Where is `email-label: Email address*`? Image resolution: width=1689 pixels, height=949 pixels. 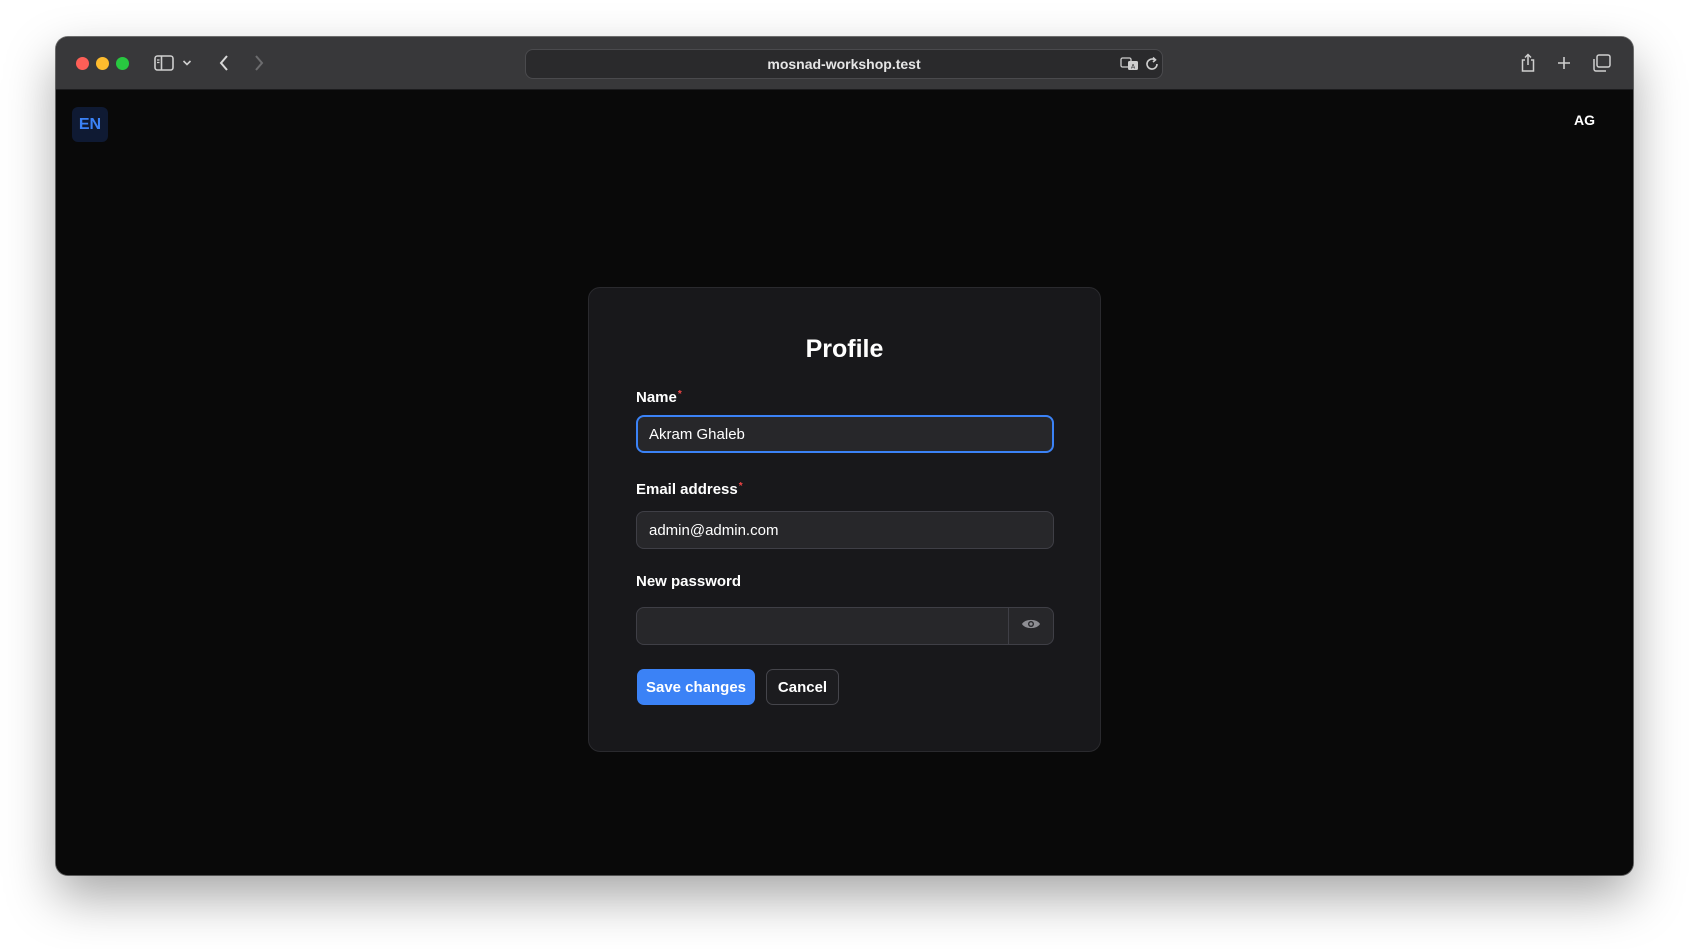 email-label: Email address* is located at coordinates (689, 489).